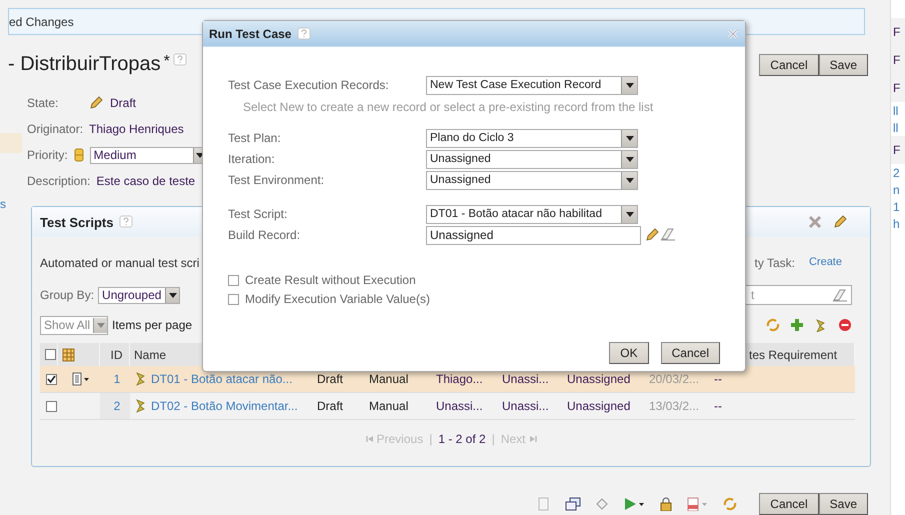 Image resolution: width=905 pixels, height=515 pixels. Describe the element at coordinates (77, 222) in the screenshot. I see `panel-title: Test Scripts` at that location.